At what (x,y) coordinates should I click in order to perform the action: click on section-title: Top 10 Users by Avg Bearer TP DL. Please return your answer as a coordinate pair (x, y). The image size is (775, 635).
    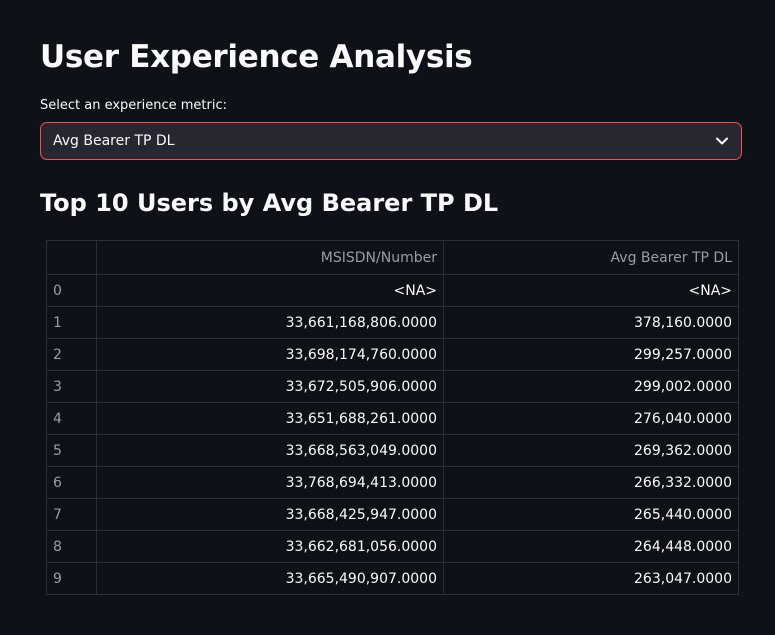
    Looking at the image, I should click on (269, 203).